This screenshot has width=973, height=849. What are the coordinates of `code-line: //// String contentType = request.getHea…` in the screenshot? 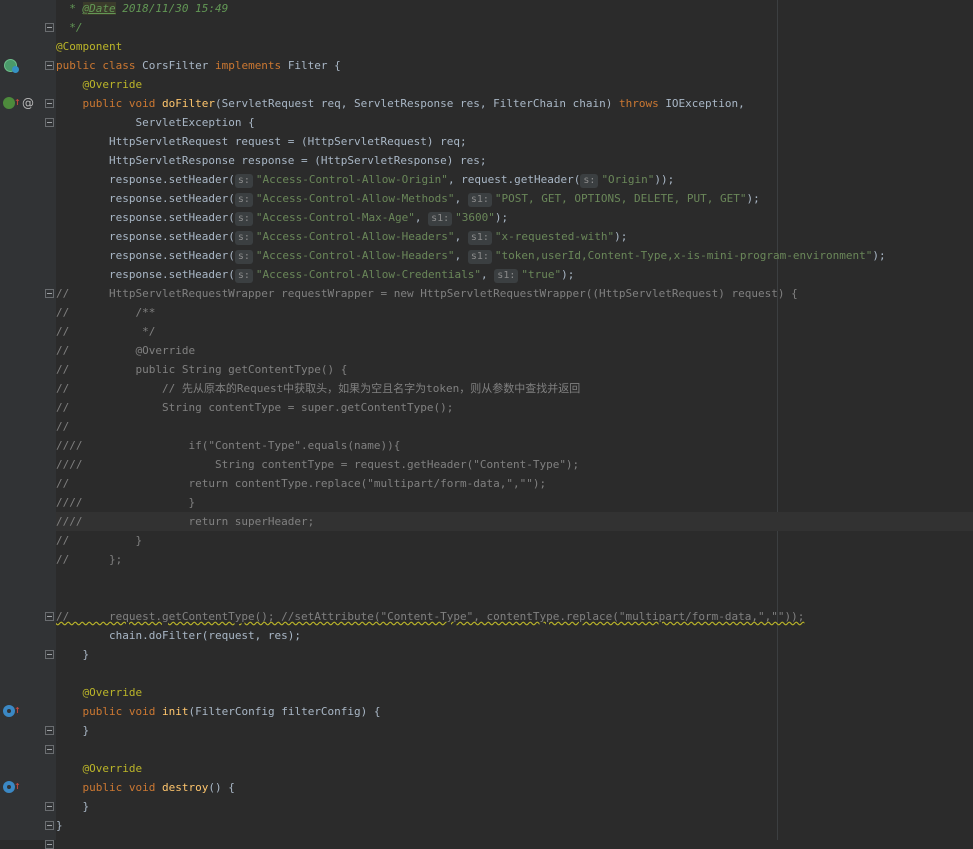 It's located at (514, 464).